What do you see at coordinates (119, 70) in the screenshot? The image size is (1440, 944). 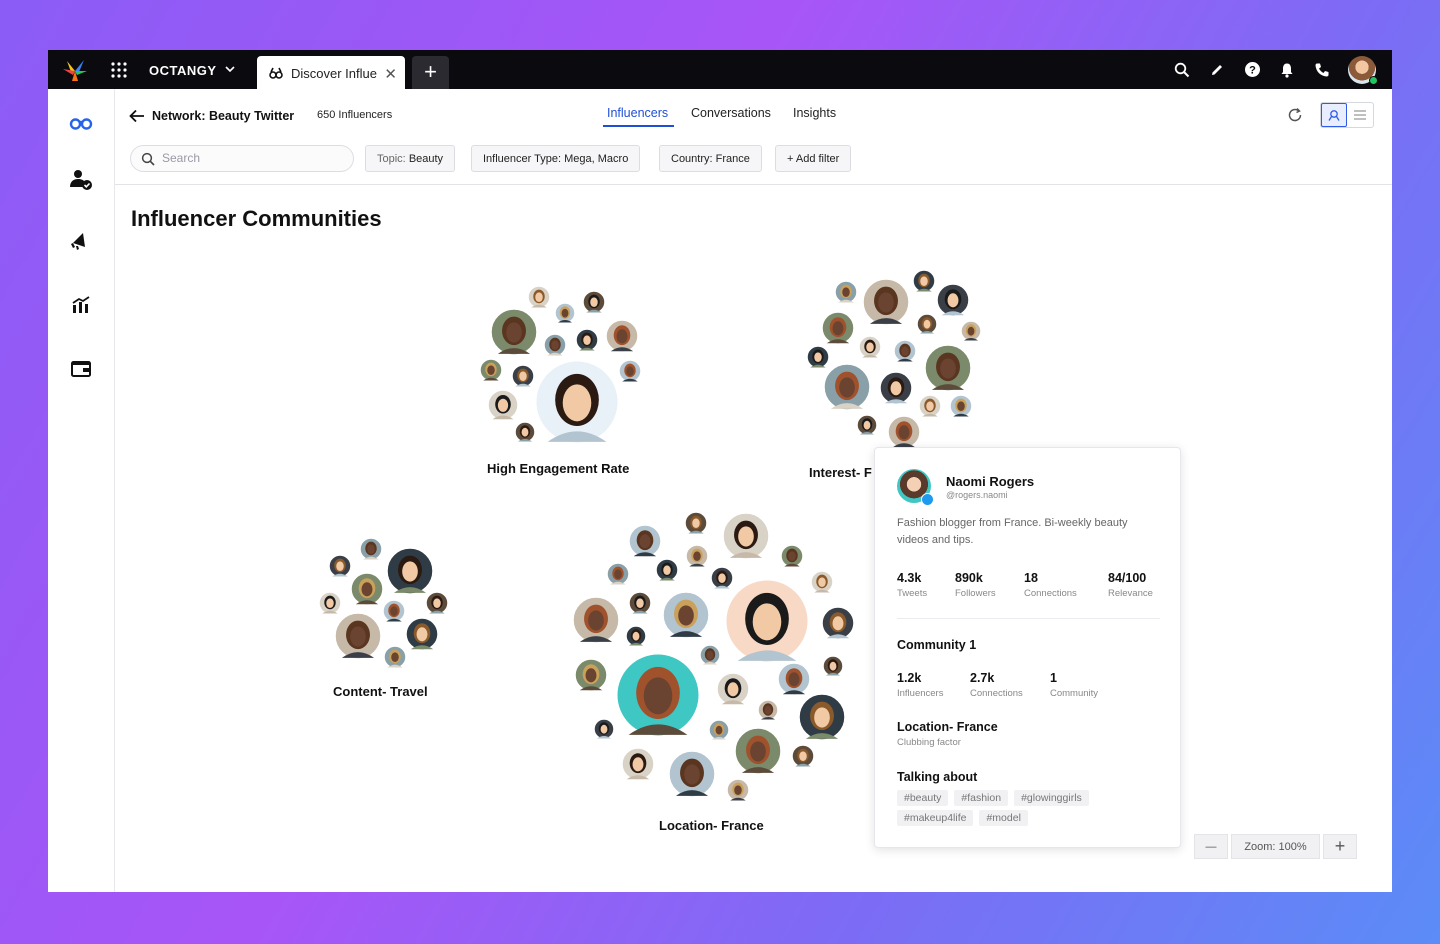 I see `app-launcher-icon` at bounding box center [119, 70].